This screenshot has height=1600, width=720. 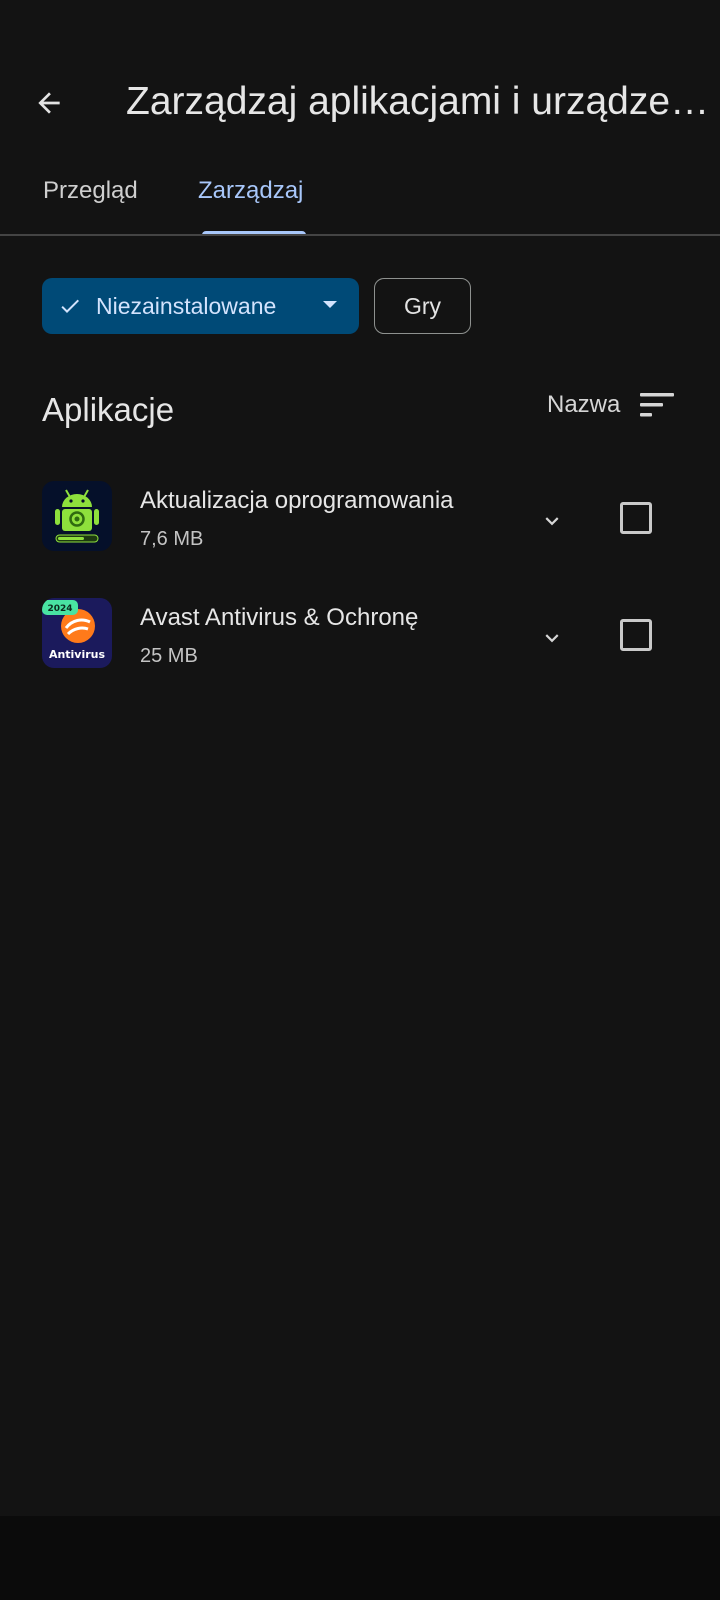 I want to click on arrow-back-icon, so click(x=49, y=103).